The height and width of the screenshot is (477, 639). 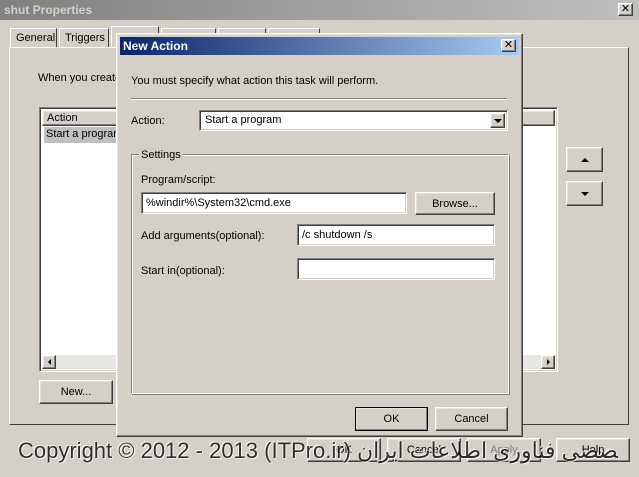 I want to click on arrow-up-icon, so click(x=584, y=159).